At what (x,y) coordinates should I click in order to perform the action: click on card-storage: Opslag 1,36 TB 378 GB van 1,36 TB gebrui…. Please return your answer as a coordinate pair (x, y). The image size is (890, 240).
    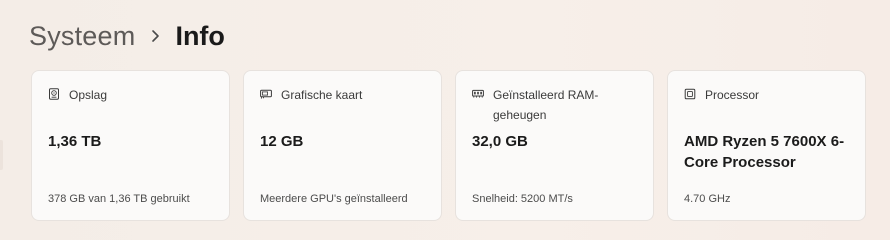
    Looking at the image, I should click on (130, 145).